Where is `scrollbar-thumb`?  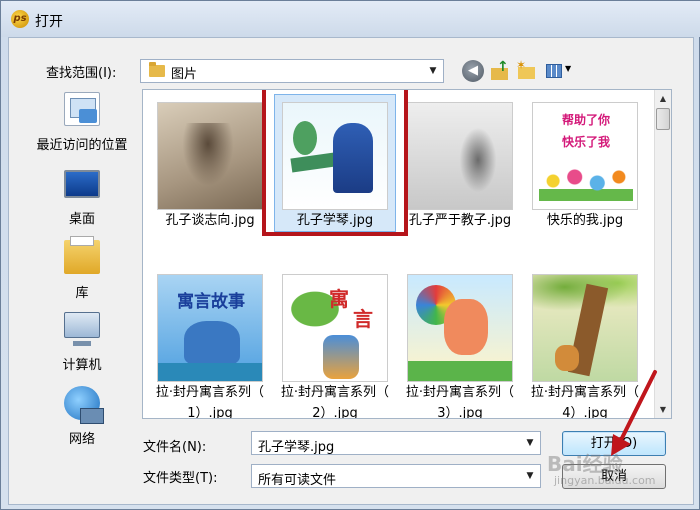 scrollbar-thumb is located at coordinates (663, 119).